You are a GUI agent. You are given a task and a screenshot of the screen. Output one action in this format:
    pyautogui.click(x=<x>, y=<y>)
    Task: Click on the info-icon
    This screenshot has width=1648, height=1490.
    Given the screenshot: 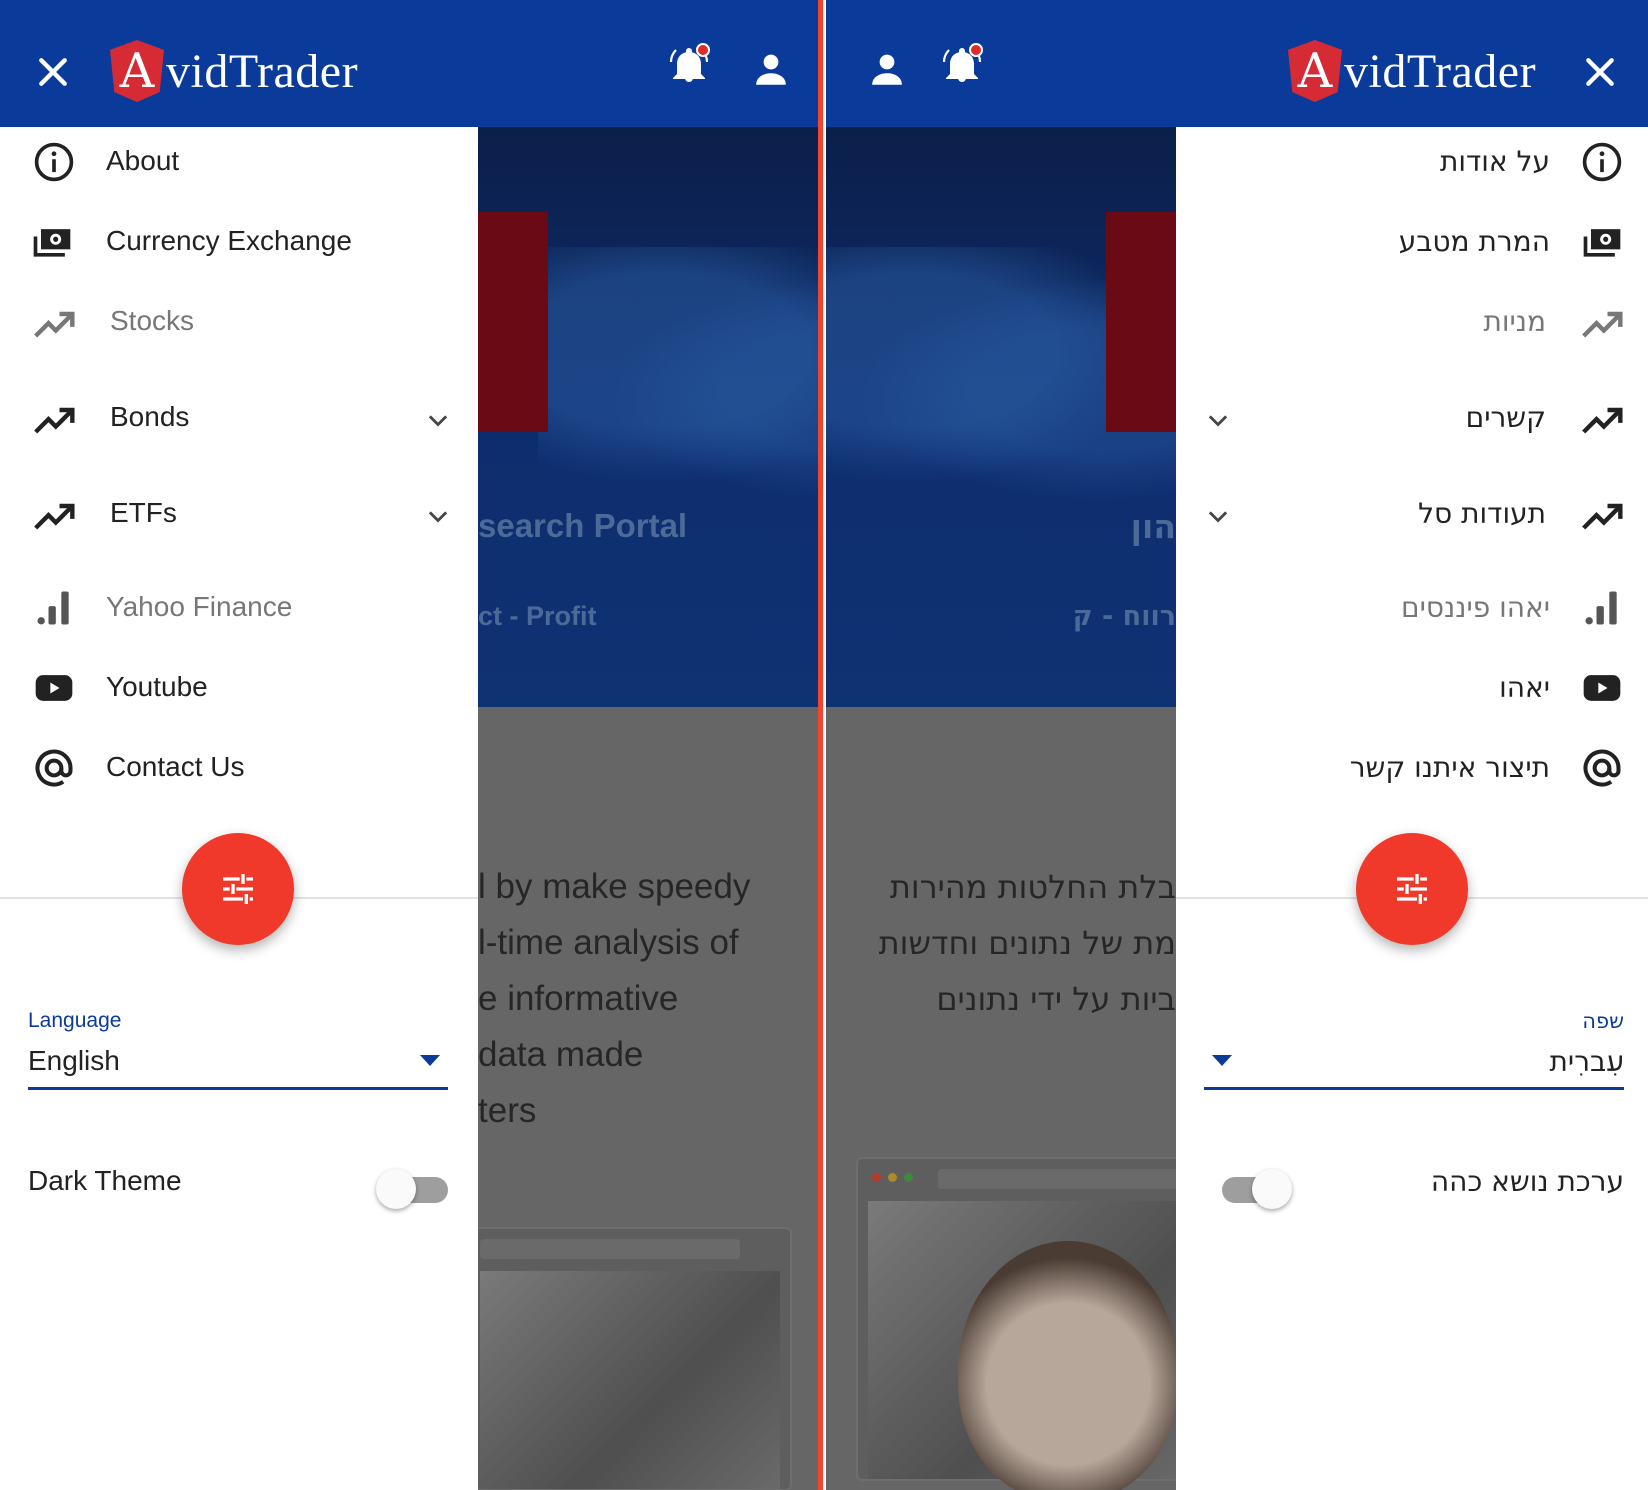 What is the action you would take?
    pyautogui.click(x=54, y=162)
    